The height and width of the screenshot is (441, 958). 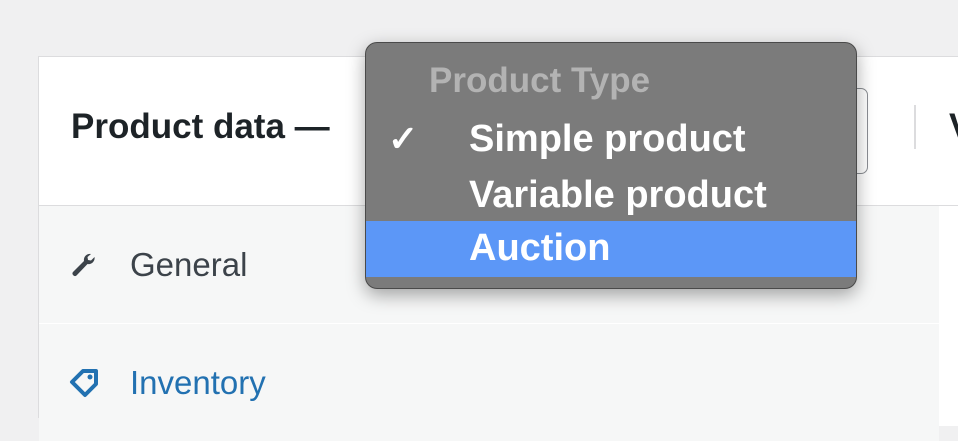 What do you see at coordinates (189, 264) in the screenshot?
I see `tab-general-label: General` at bounding box center [189, 264].